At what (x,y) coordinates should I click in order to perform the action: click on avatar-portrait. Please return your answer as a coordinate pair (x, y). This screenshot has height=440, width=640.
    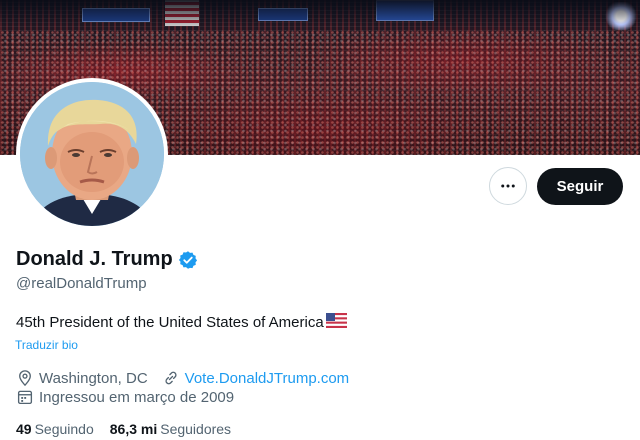
    Looking at the image, I should click on (92, 154).